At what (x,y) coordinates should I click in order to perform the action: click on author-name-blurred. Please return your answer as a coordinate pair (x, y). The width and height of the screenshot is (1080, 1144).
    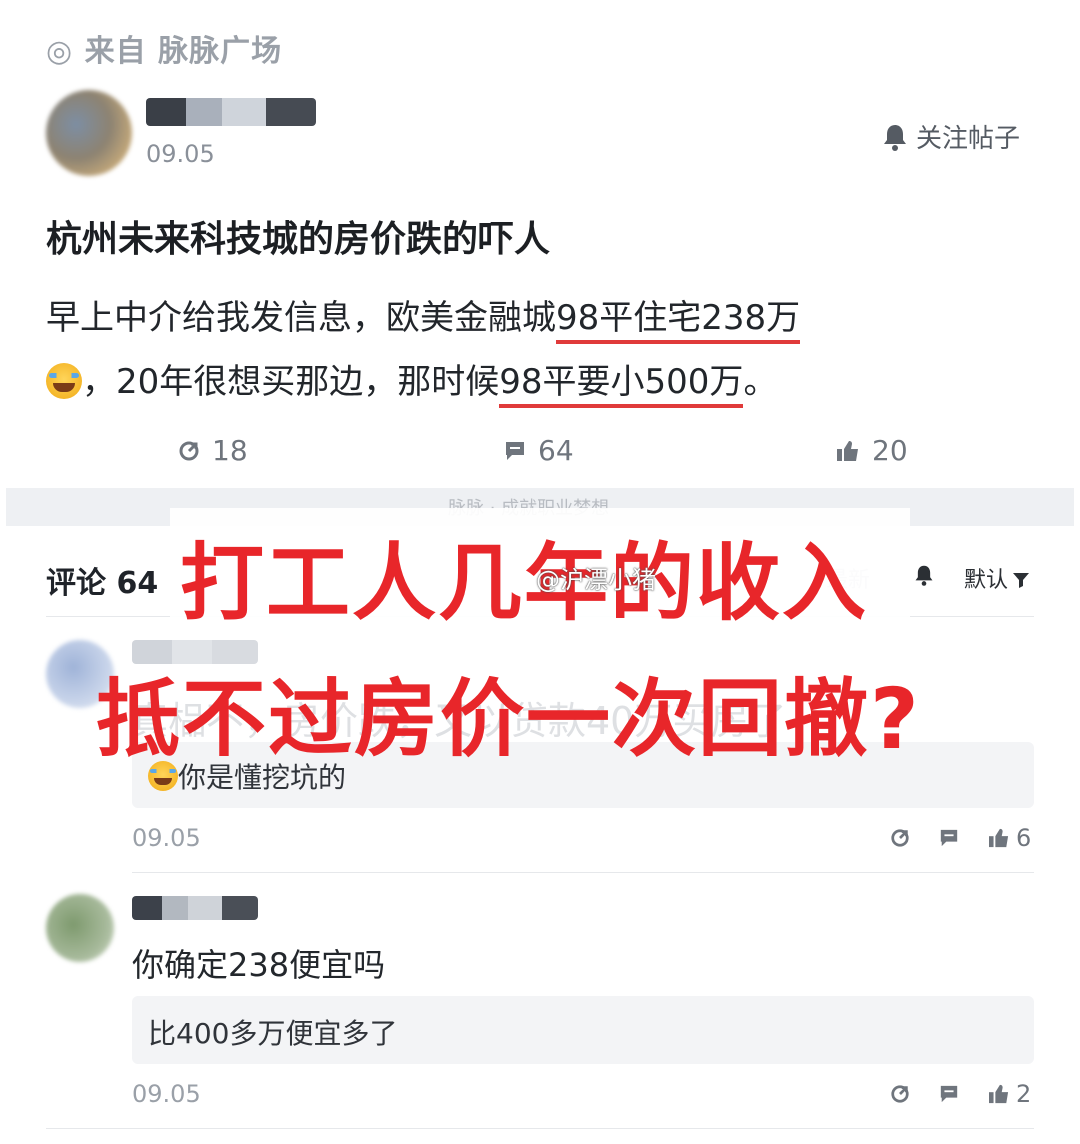
    Looking at the image, I should click on (231, 112).